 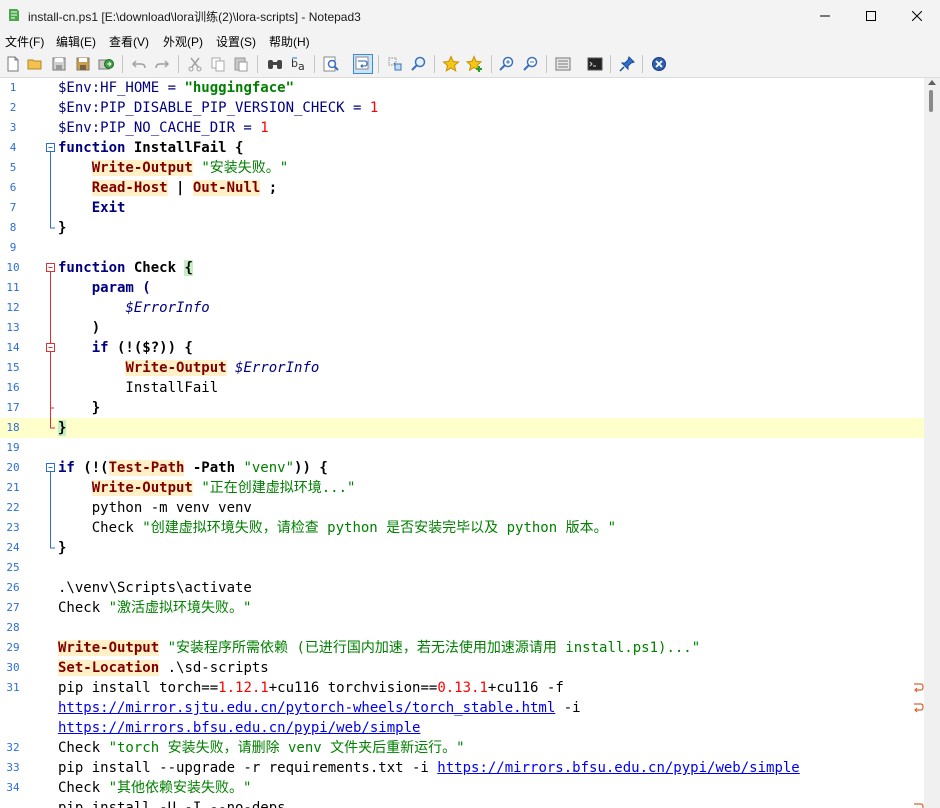 What do you see at coordinates (222, 368) in the screenshot?
I see `code-text: Write-Output $ErrorInfo` at bounding box center [222, 368].